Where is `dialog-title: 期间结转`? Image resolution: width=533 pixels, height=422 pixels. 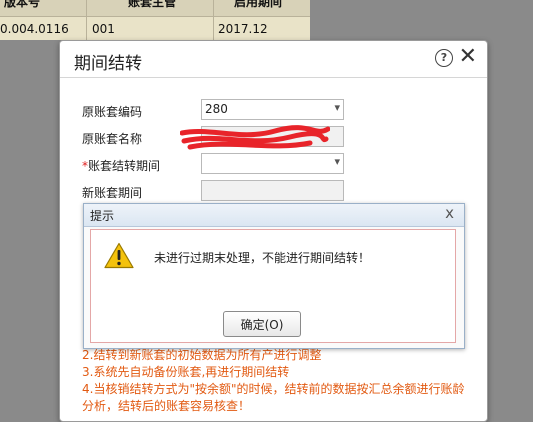
dialog-title: 期间结转 is located at coordinates (108, 64).